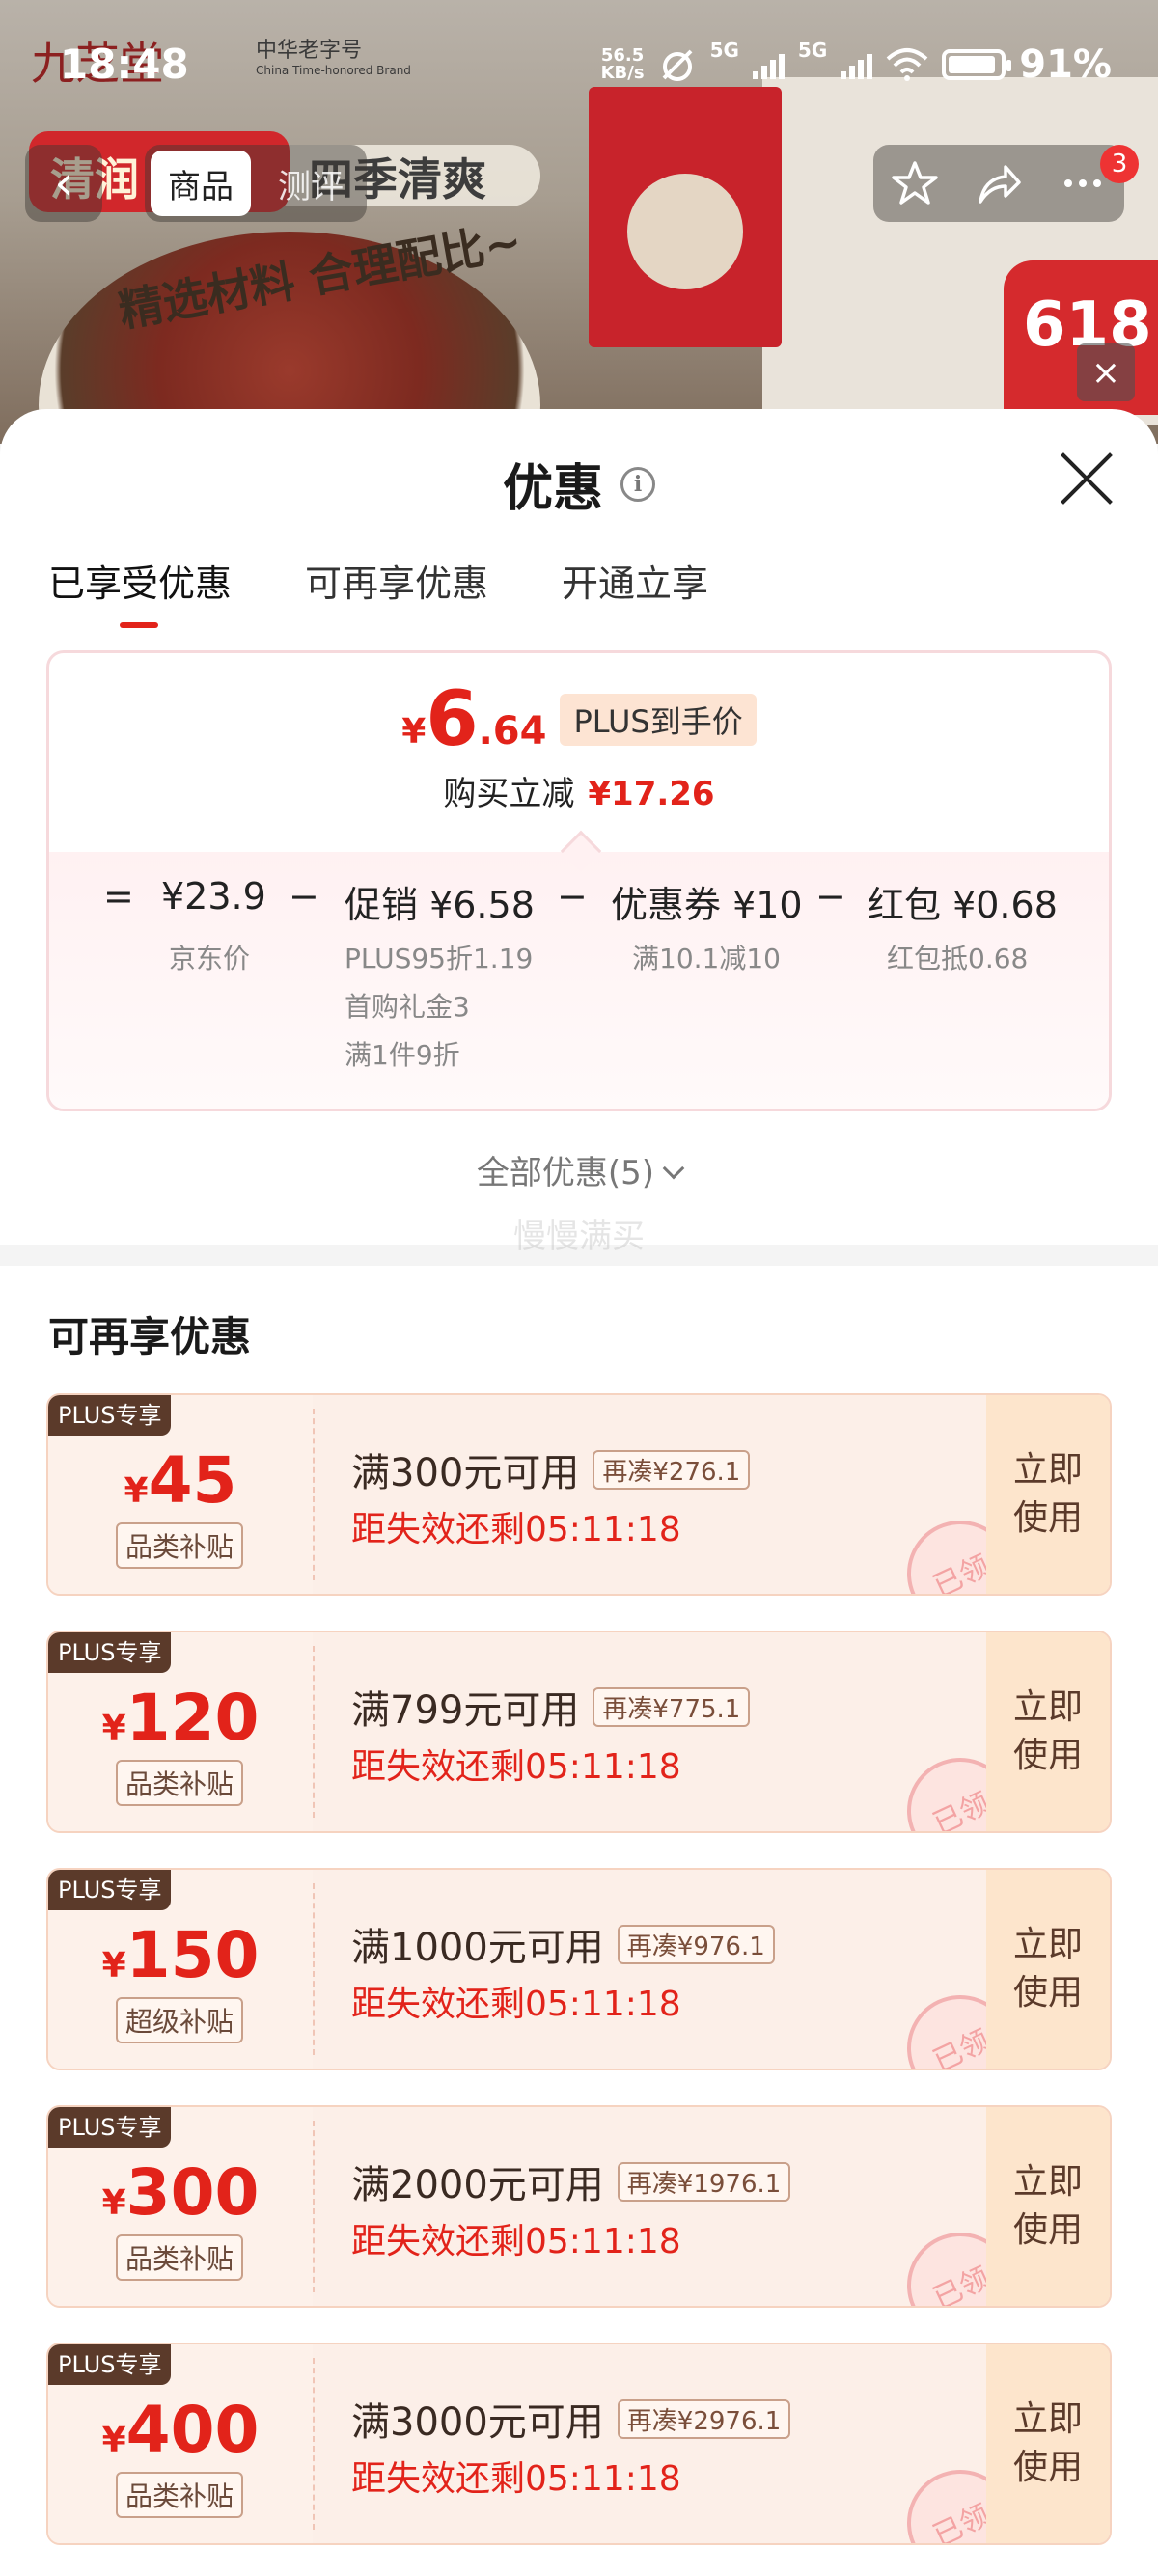 The image size is (1158, 2576). Describe the element at coordinates (579, 720) in the screenshot. I see `final-price-line: ¥ 6 .64 PLUS到手价` at that location.